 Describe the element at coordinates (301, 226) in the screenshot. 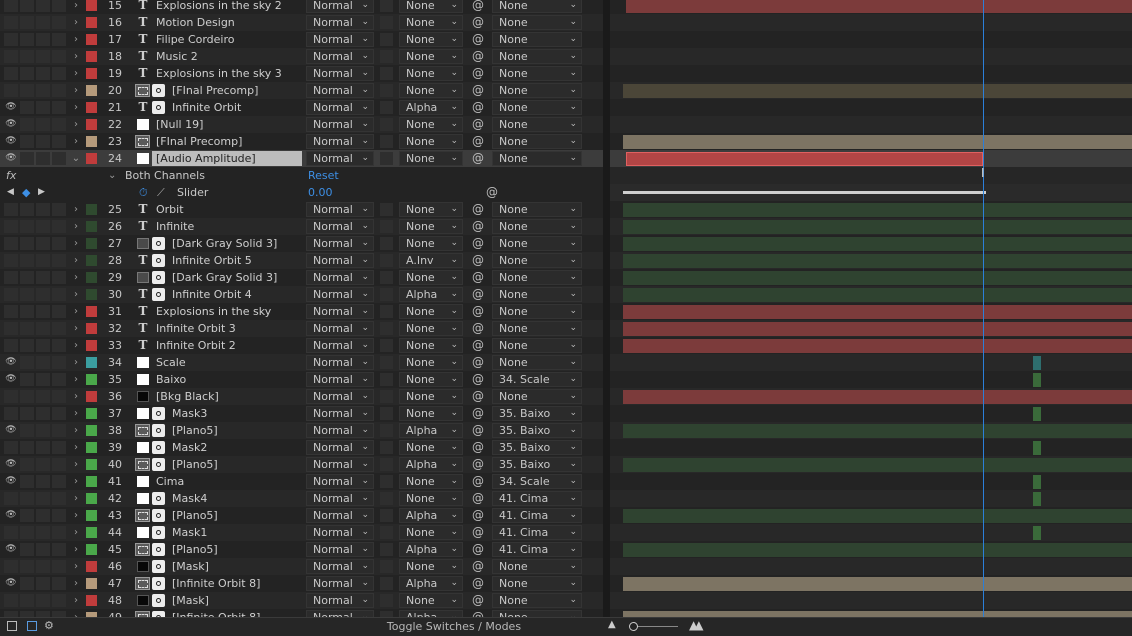

I see `layer-row: › 26 T Infinite Normal ⌄ None ⌄ @ None ⌄` at that location.